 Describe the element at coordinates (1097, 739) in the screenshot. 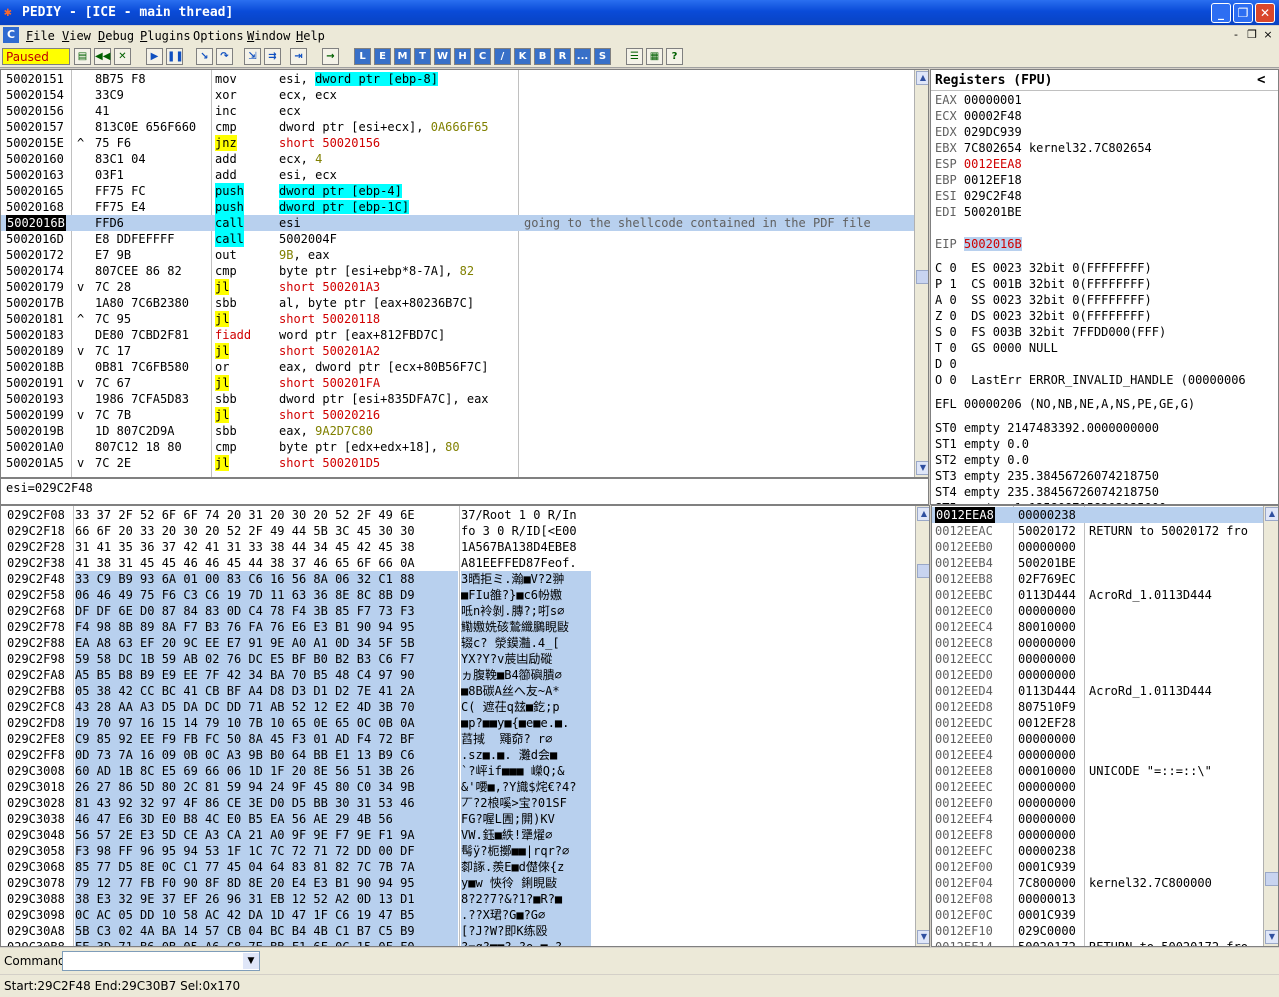

I see `stack-row: 0012EEE0 00000000` at that location.